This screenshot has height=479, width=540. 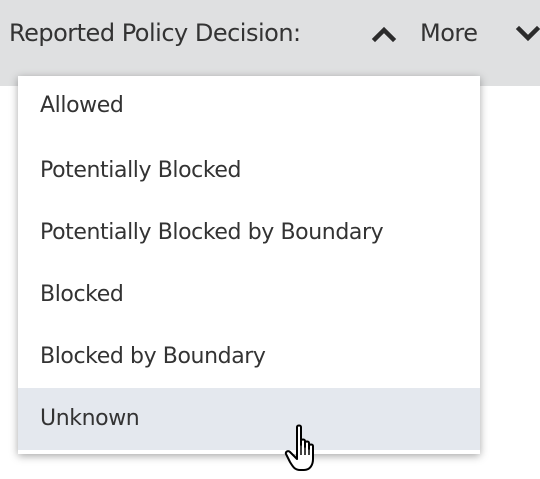 What do you see at coordinates (249, 357) in the screenshot?
I see `option-blocked-by-boundary: Blocked by Boundary` at bounding box center [249, 357].